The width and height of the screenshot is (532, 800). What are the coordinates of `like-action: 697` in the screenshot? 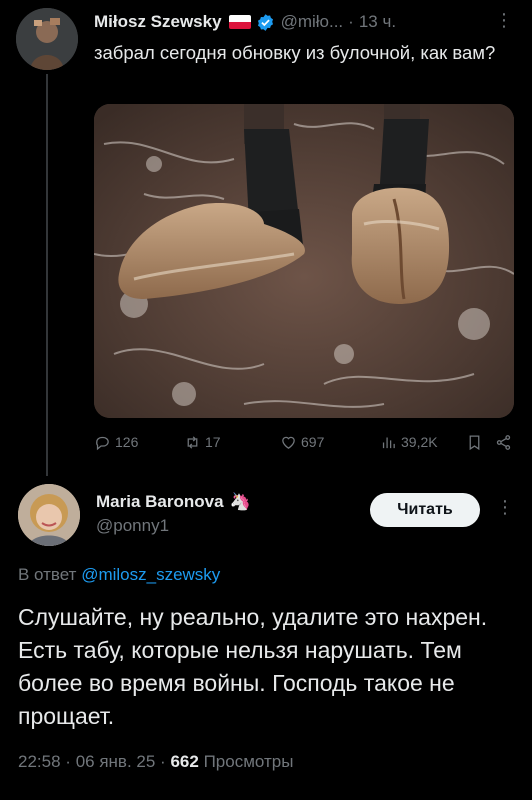 It's located at (315, 442).